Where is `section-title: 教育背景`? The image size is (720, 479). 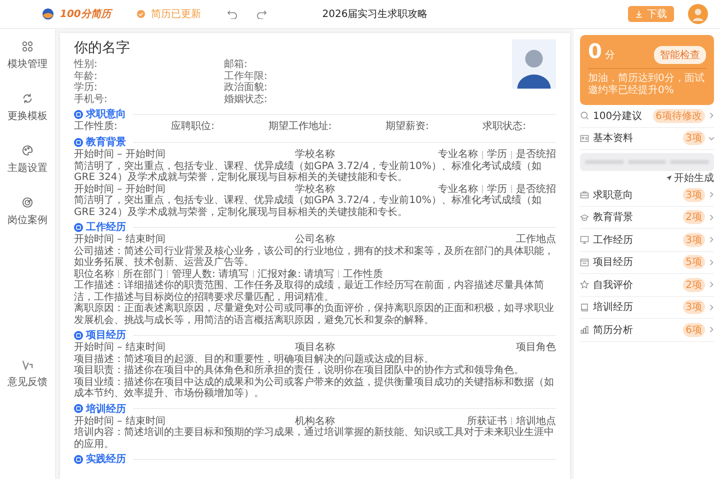
section-title: 教育背景 is located at coordinates (106, 141).